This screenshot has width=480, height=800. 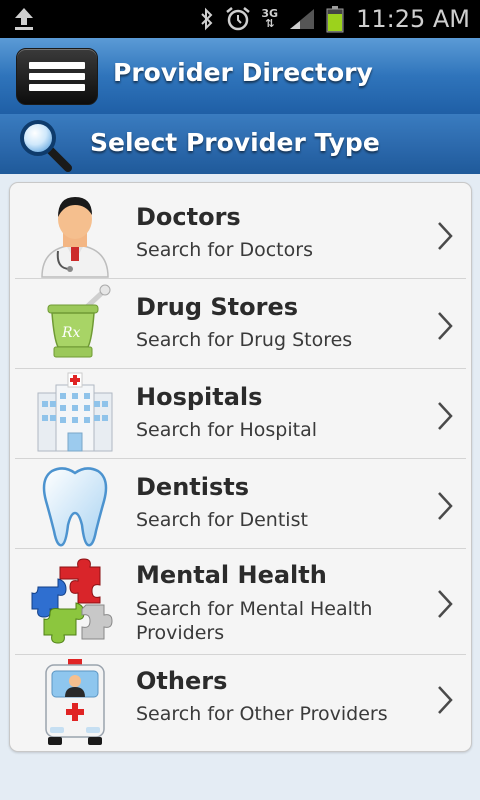 I want to click on hamburger-menu-icon, so click(x=57, y=65).